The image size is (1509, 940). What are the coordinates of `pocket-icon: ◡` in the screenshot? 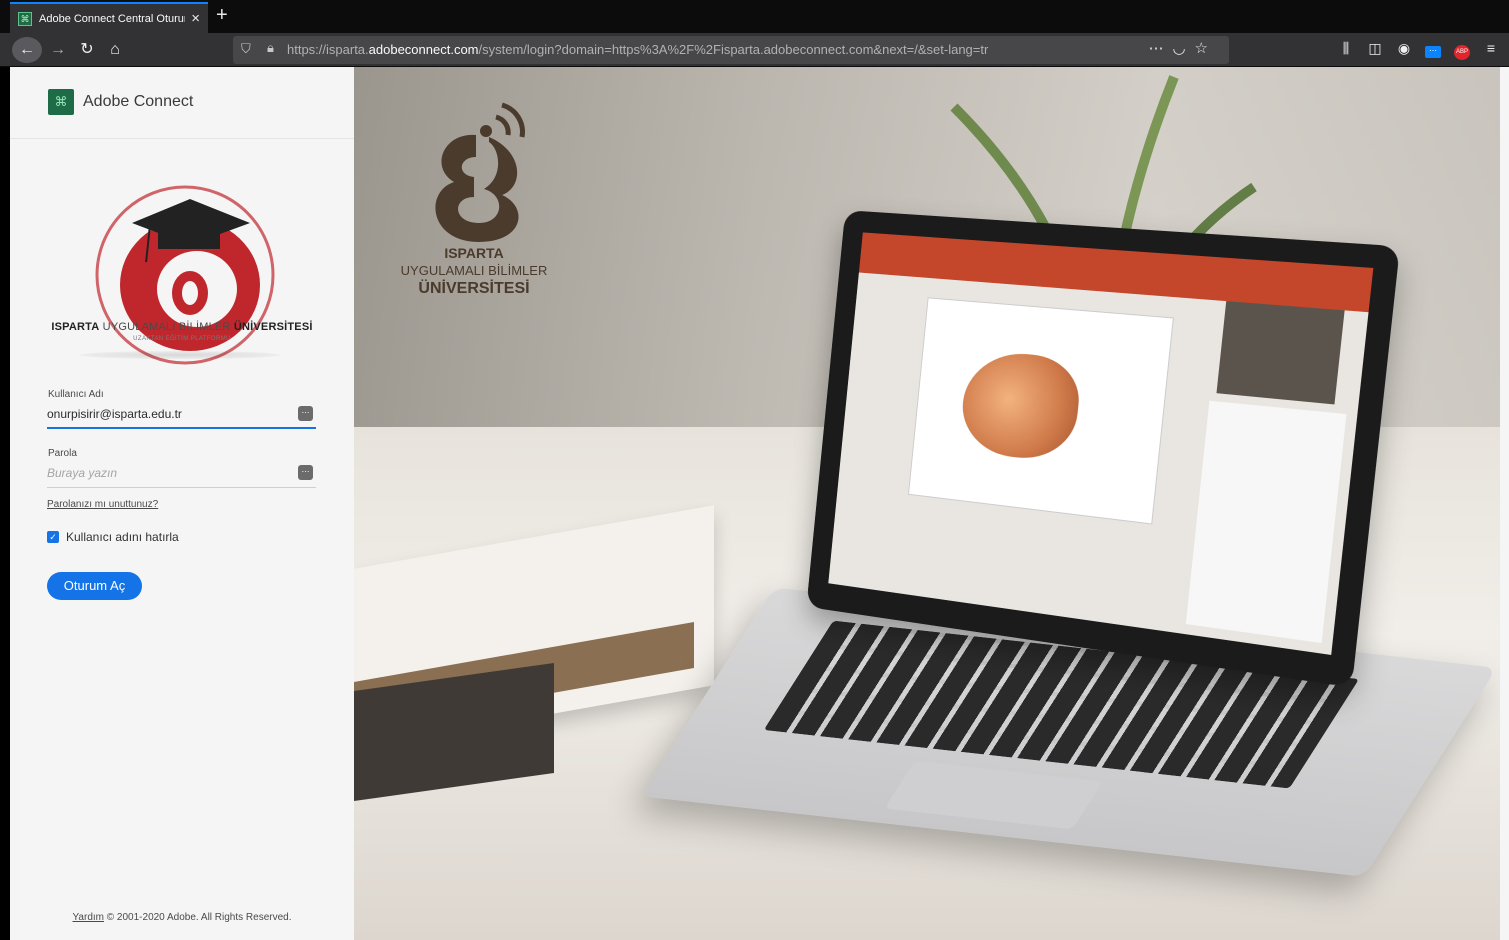 It's located at (1183, 48).